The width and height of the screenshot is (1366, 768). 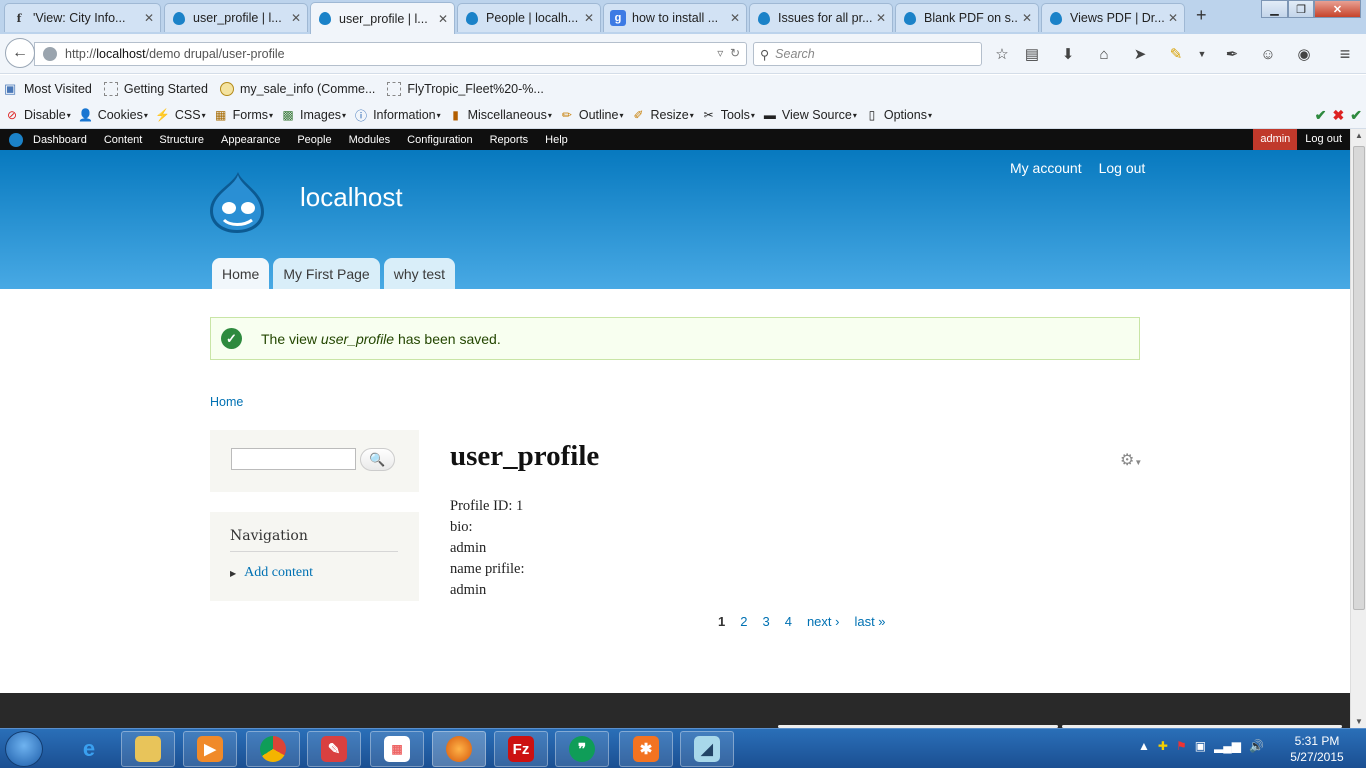 I want to click on new-tab-button: +, so click(x=1201, y=15).